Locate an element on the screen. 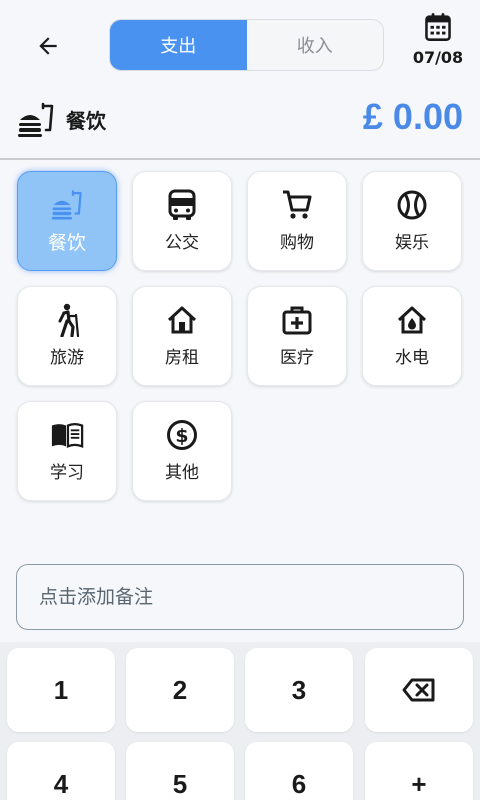 The height and width of the screenshot is (800, 480). arrow-left-icon is located at coordinates (48, 46).